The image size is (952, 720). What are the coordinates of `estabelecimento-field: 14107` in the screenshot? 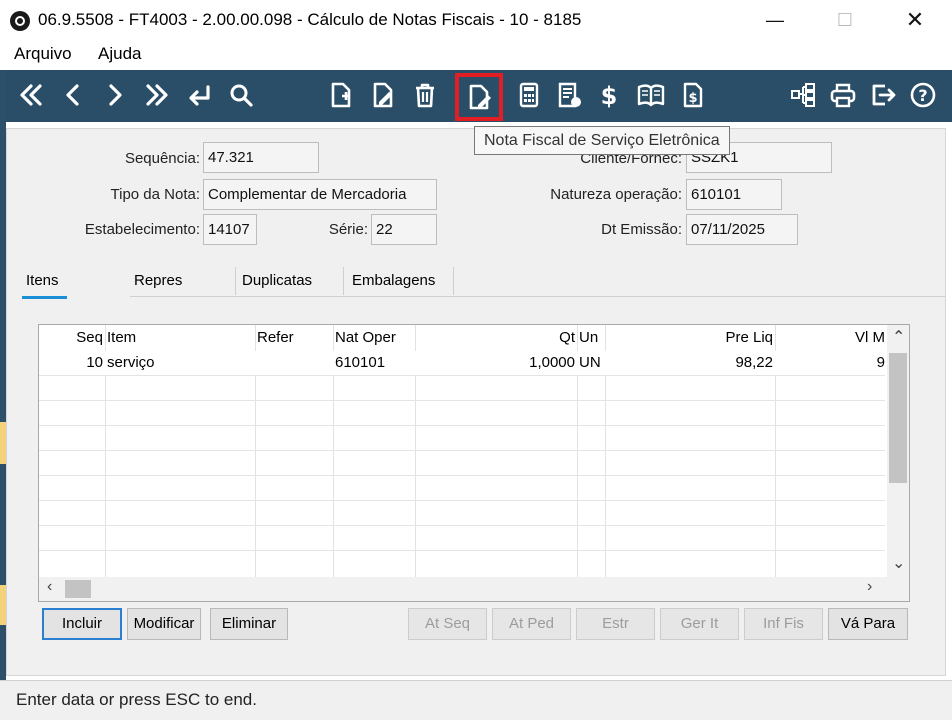 It's located at (230, 229).